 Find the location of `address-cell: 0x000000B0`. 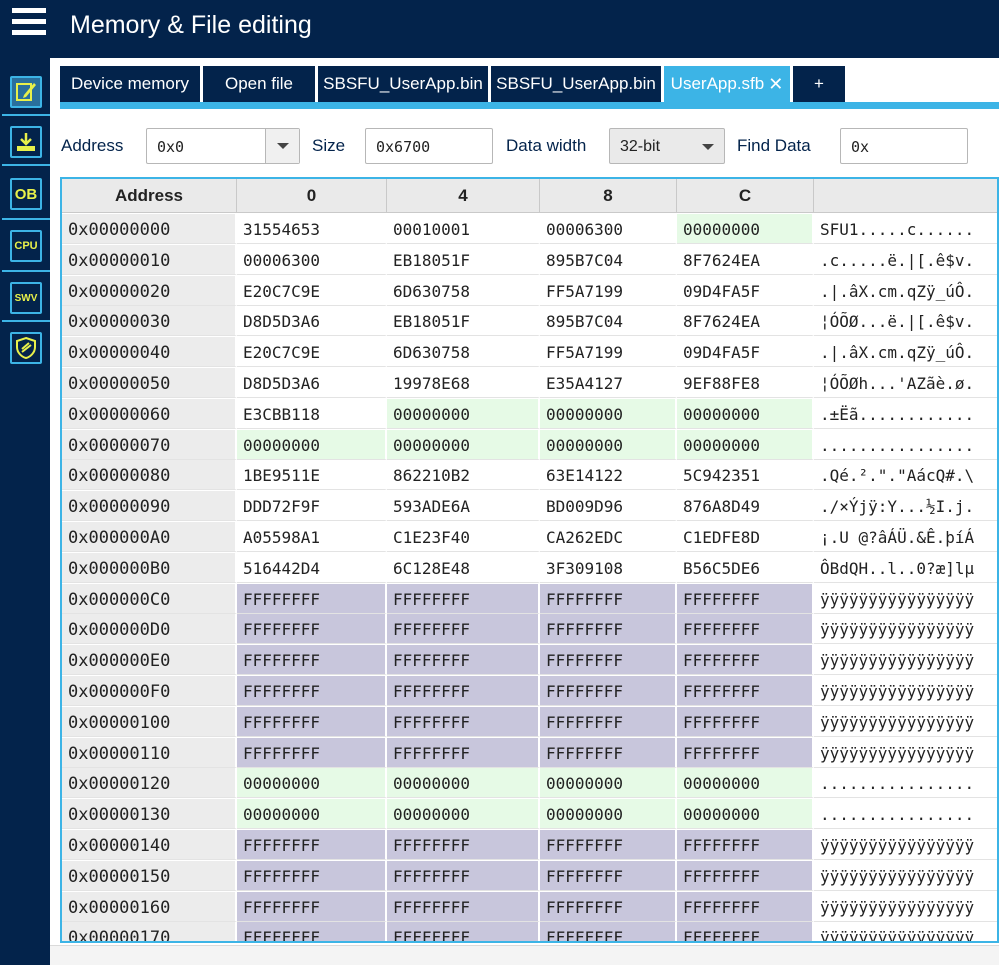

address-cell: 0x000000B0 is located at coordinates (149, 567).